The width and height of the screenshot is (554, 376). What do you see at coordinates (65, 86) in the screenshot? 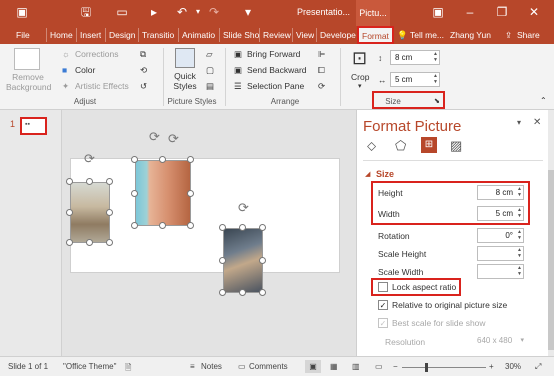
I see `artistic-effects-icon: ✦` at bounding box center [65, 86].